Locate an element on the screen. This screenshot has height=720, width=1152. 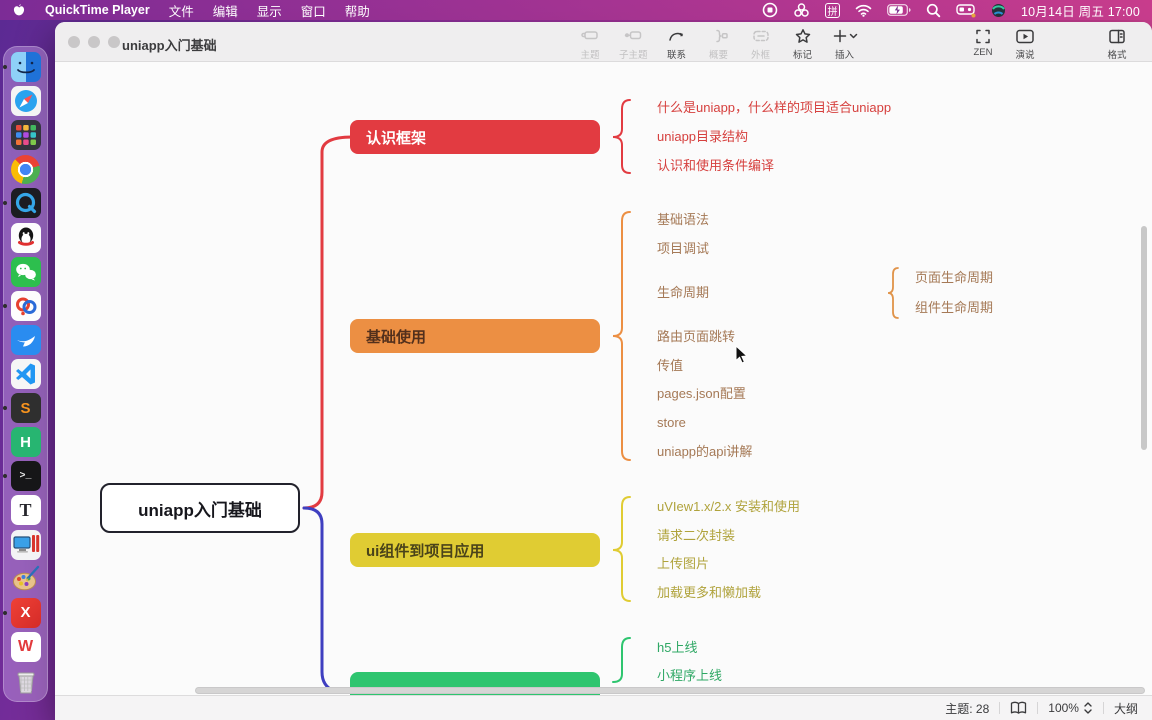
dock-terminal: >_ is located at coordinates (21, 476).